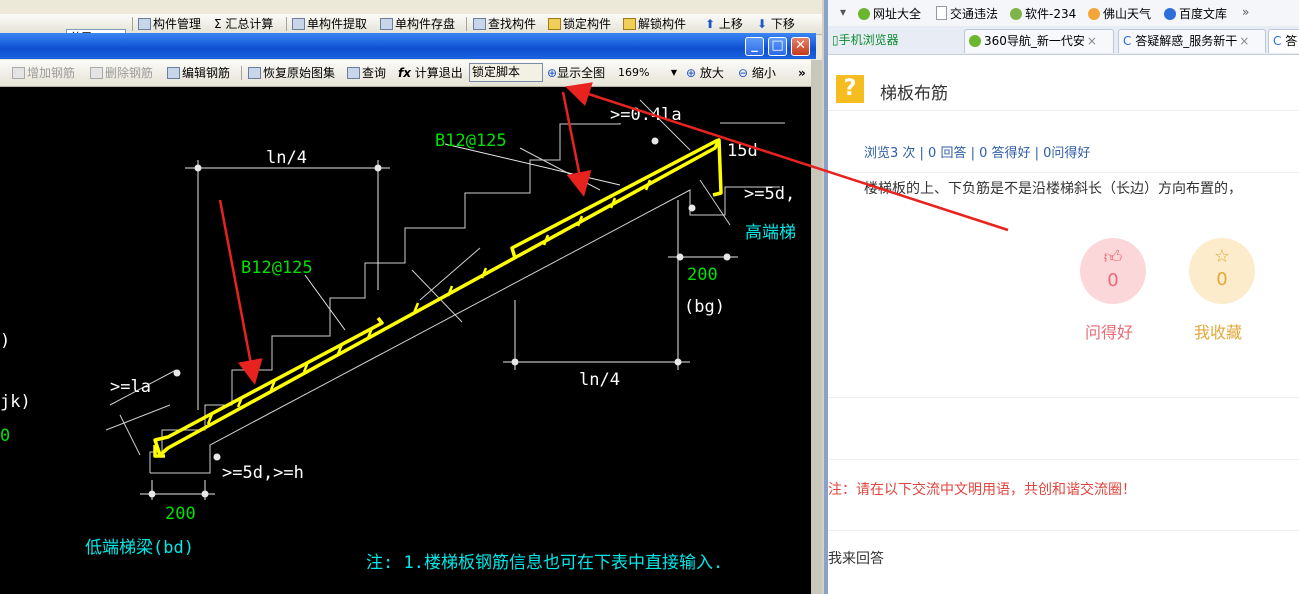 The height and width of the screenshot is (594, 1299). Describe the element at coordinates (576, 144) in the screenshot. I see `arrow-to-top-rebar` at that location.